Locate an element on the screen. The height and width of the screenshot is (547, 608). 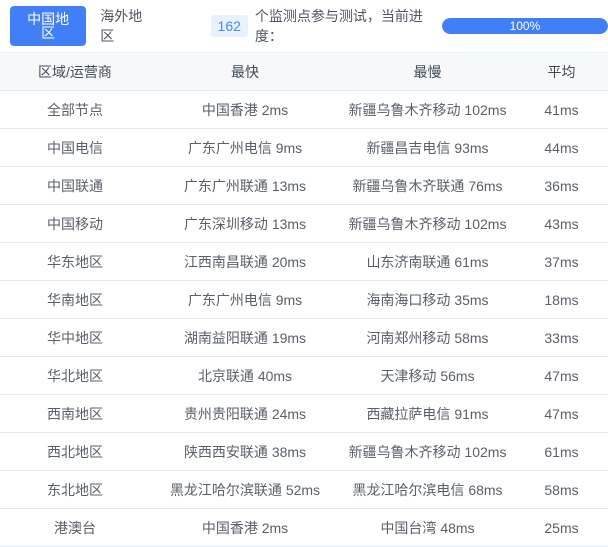
header-average: 平均 is located at coordinates (561, 71).